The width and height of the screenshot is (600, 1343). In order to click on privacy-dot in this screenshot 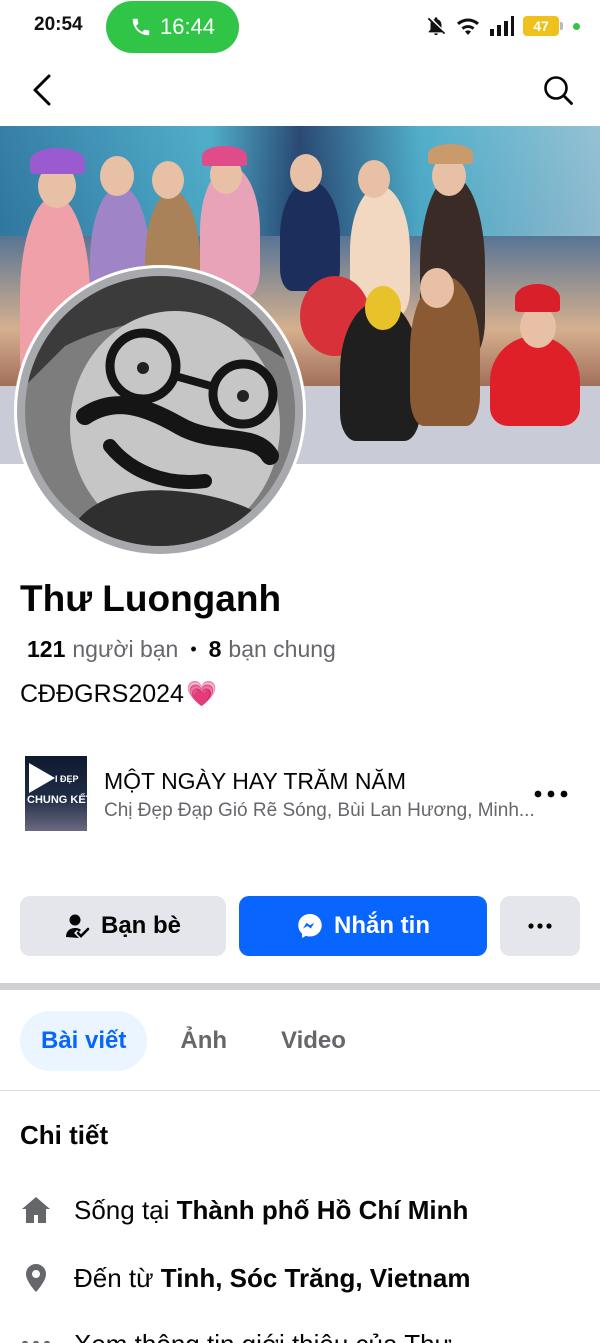, I will do `click(576, 26)`.